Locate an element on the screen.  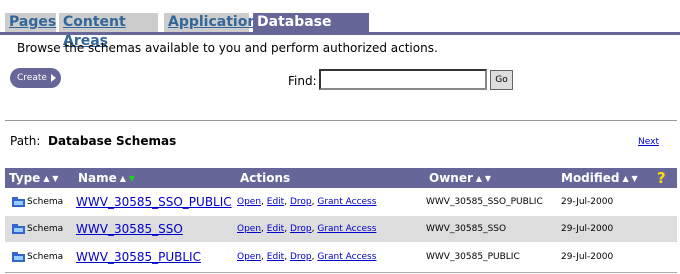
owner-cell: WWV_30585_SSO is located at coordinates (466, 229).